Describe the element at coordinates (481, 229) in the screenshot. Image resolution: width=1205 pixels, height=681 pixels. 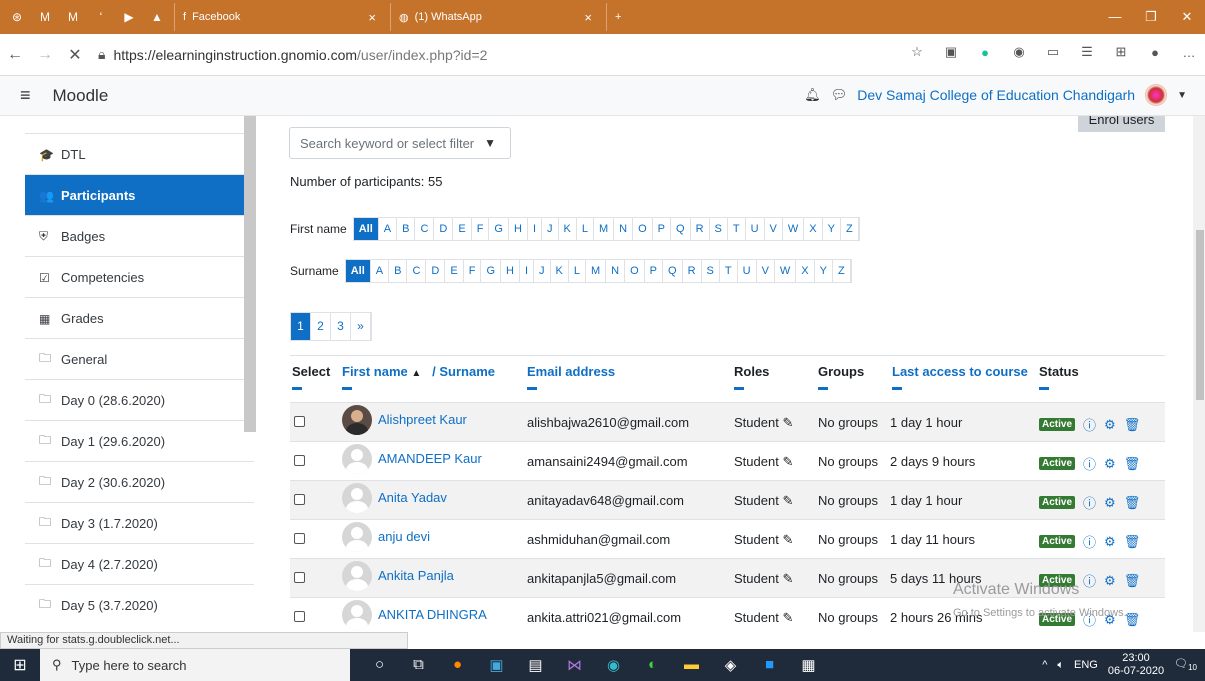
I see `letter-filter-f: F` at that location.